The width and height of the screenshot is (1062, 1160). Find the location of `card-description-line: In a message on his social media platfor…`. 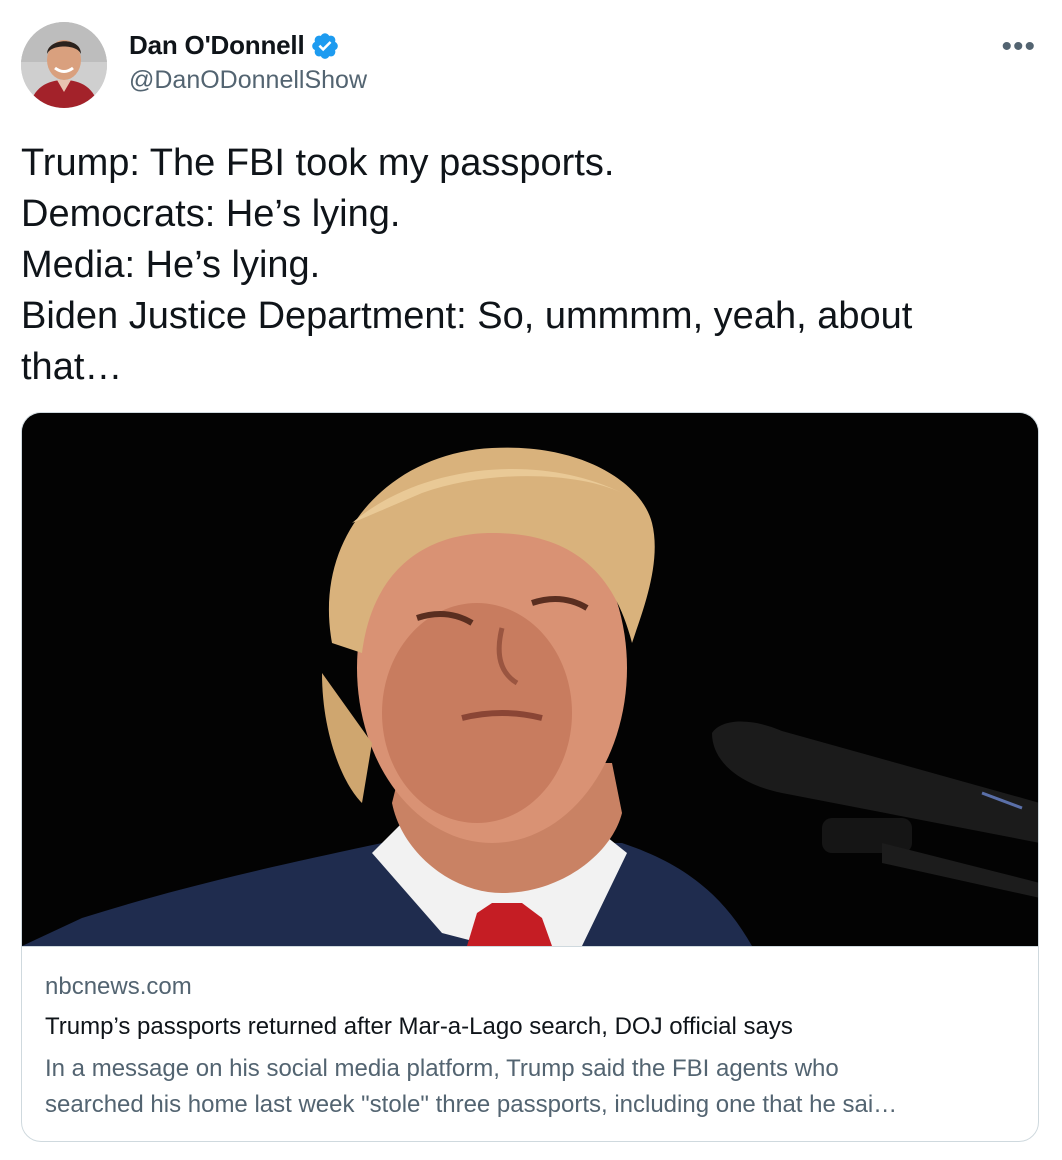

card-description-line: In a message on his social media platfor… is located at coordinates (442, 1068).